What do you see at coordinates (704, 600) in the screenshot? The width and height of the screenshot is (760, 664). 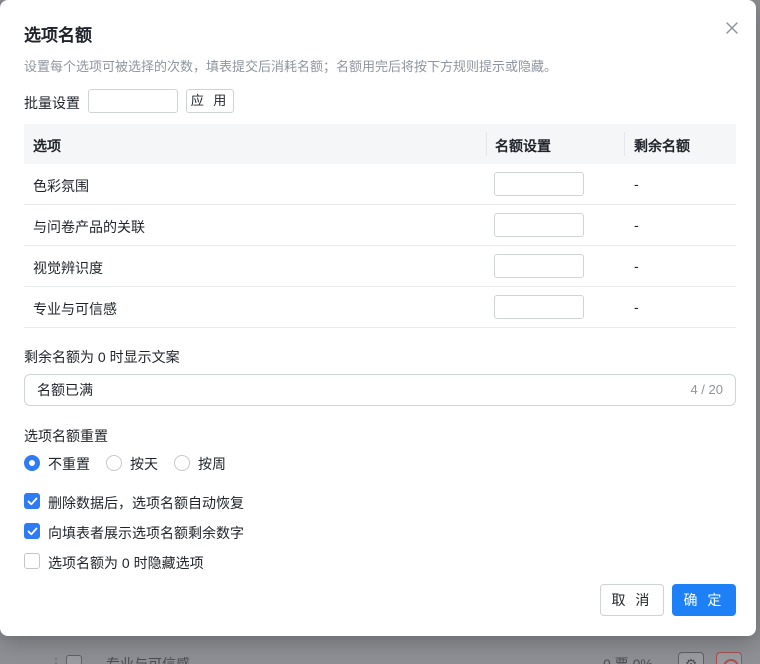 I see `confirm-button: 确 定` at bounding box center [704, 600].